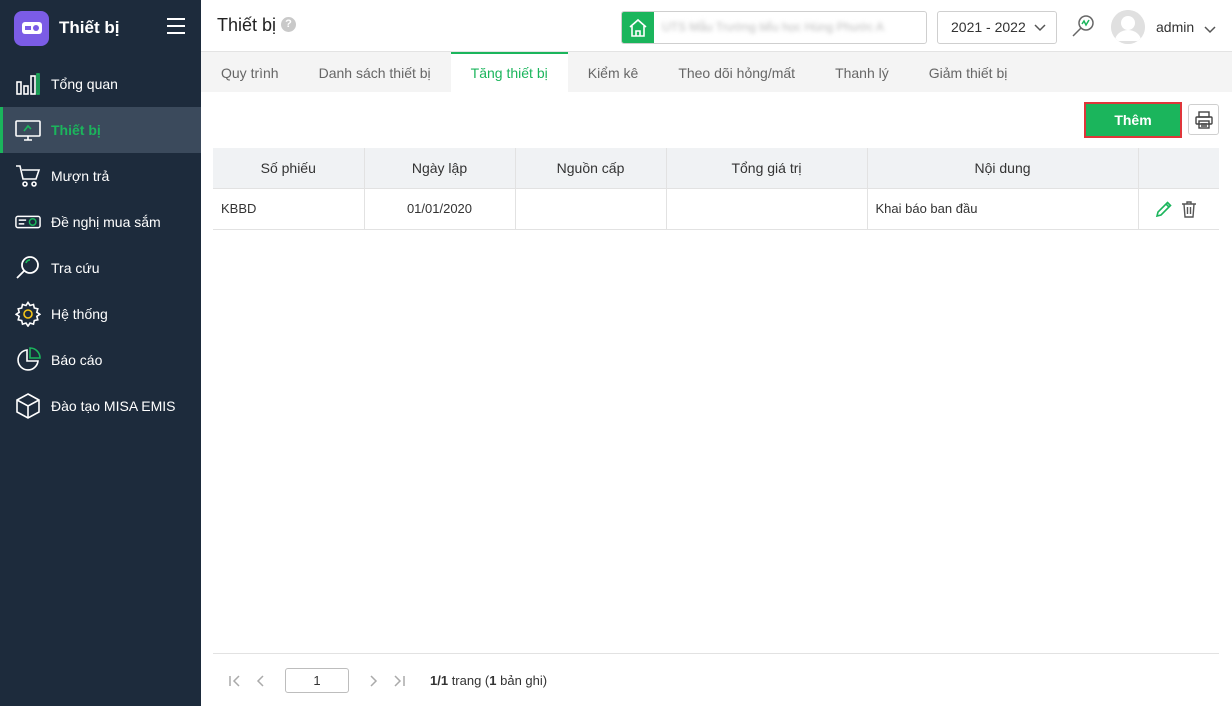 This screenshot has width=1232, height=706. I want to click on sidebar-item-thiet-bi: Thiết bị, so click(100, 130).